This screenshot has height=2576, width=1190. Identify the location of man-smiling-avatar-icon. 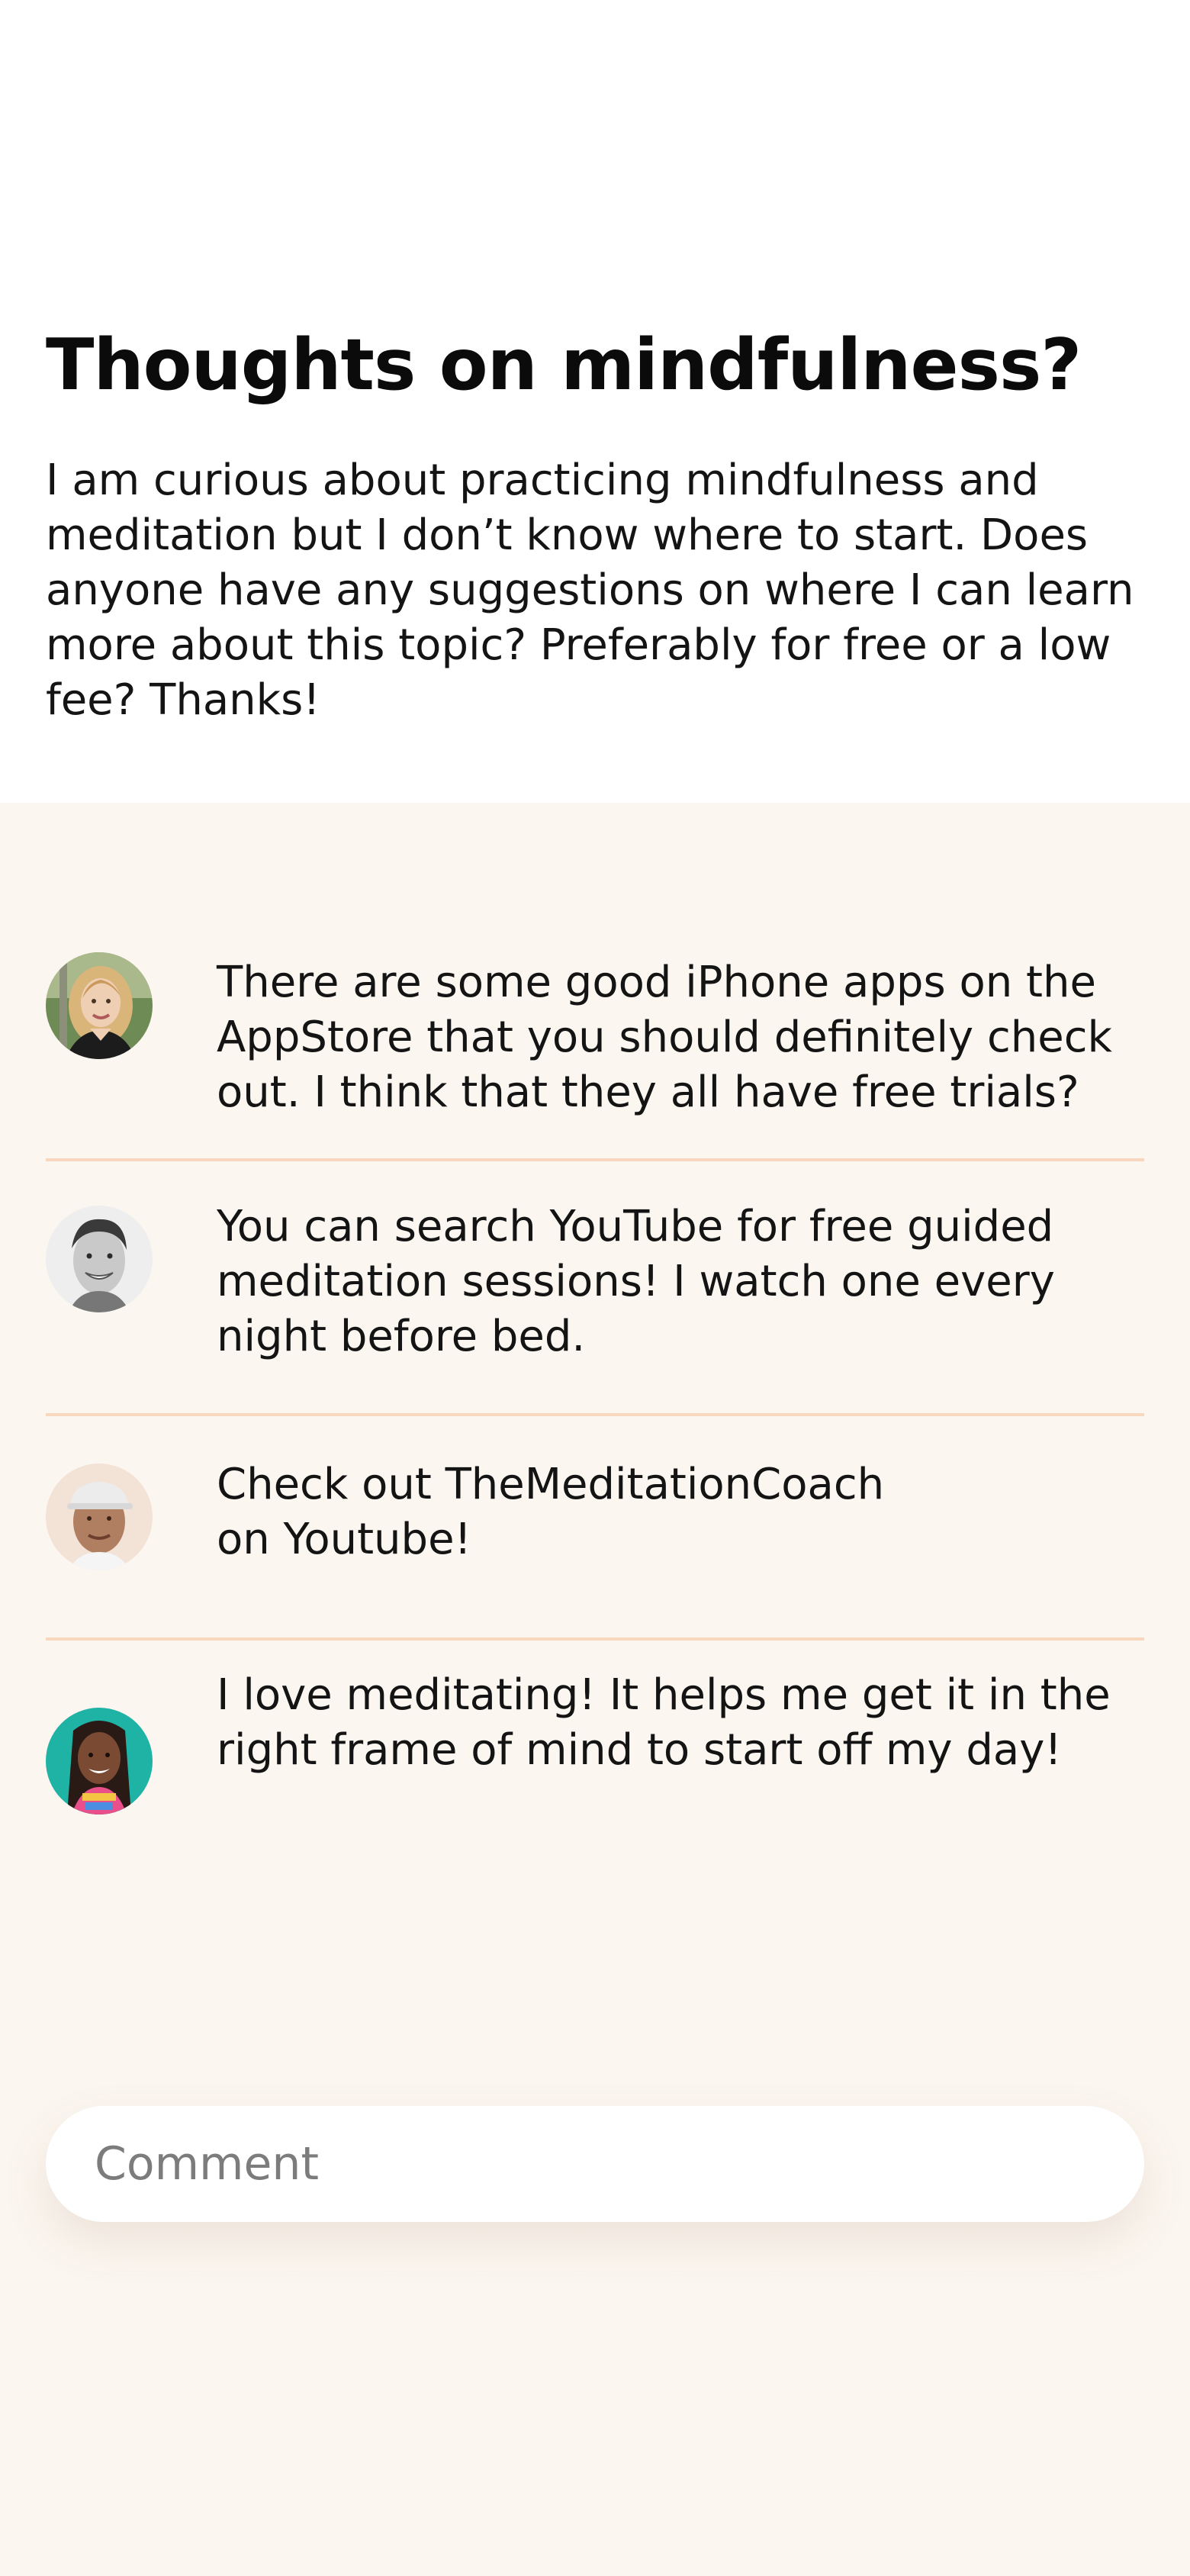
(99, 1259).